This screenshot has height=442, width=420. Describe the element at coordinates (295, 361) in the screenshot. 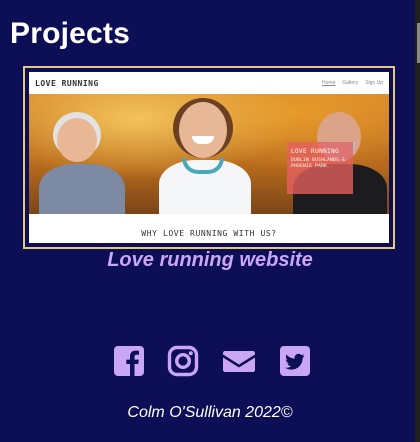

I see `twitter-icon` at that location.